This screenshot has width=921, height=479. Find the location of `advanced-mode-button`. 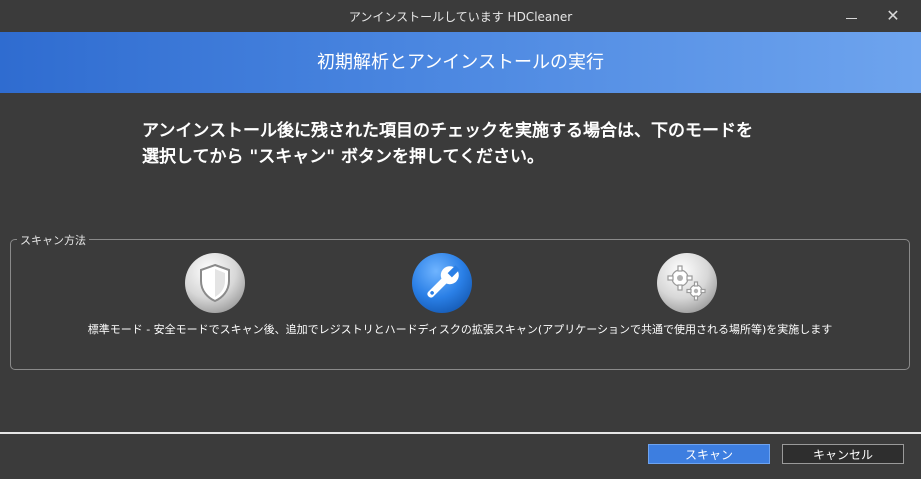

advanced-mode-button is located at coordinates (442, 283).